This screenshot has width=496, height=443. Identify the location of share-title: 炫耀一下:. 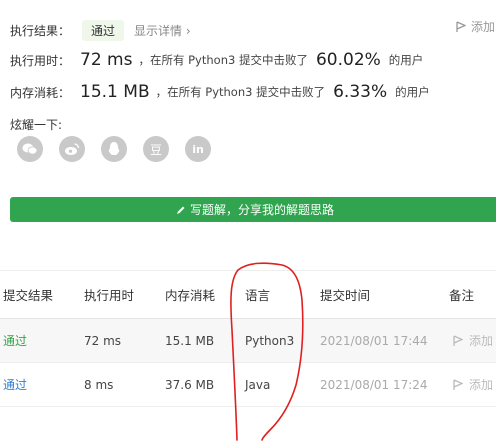
(36, 125).